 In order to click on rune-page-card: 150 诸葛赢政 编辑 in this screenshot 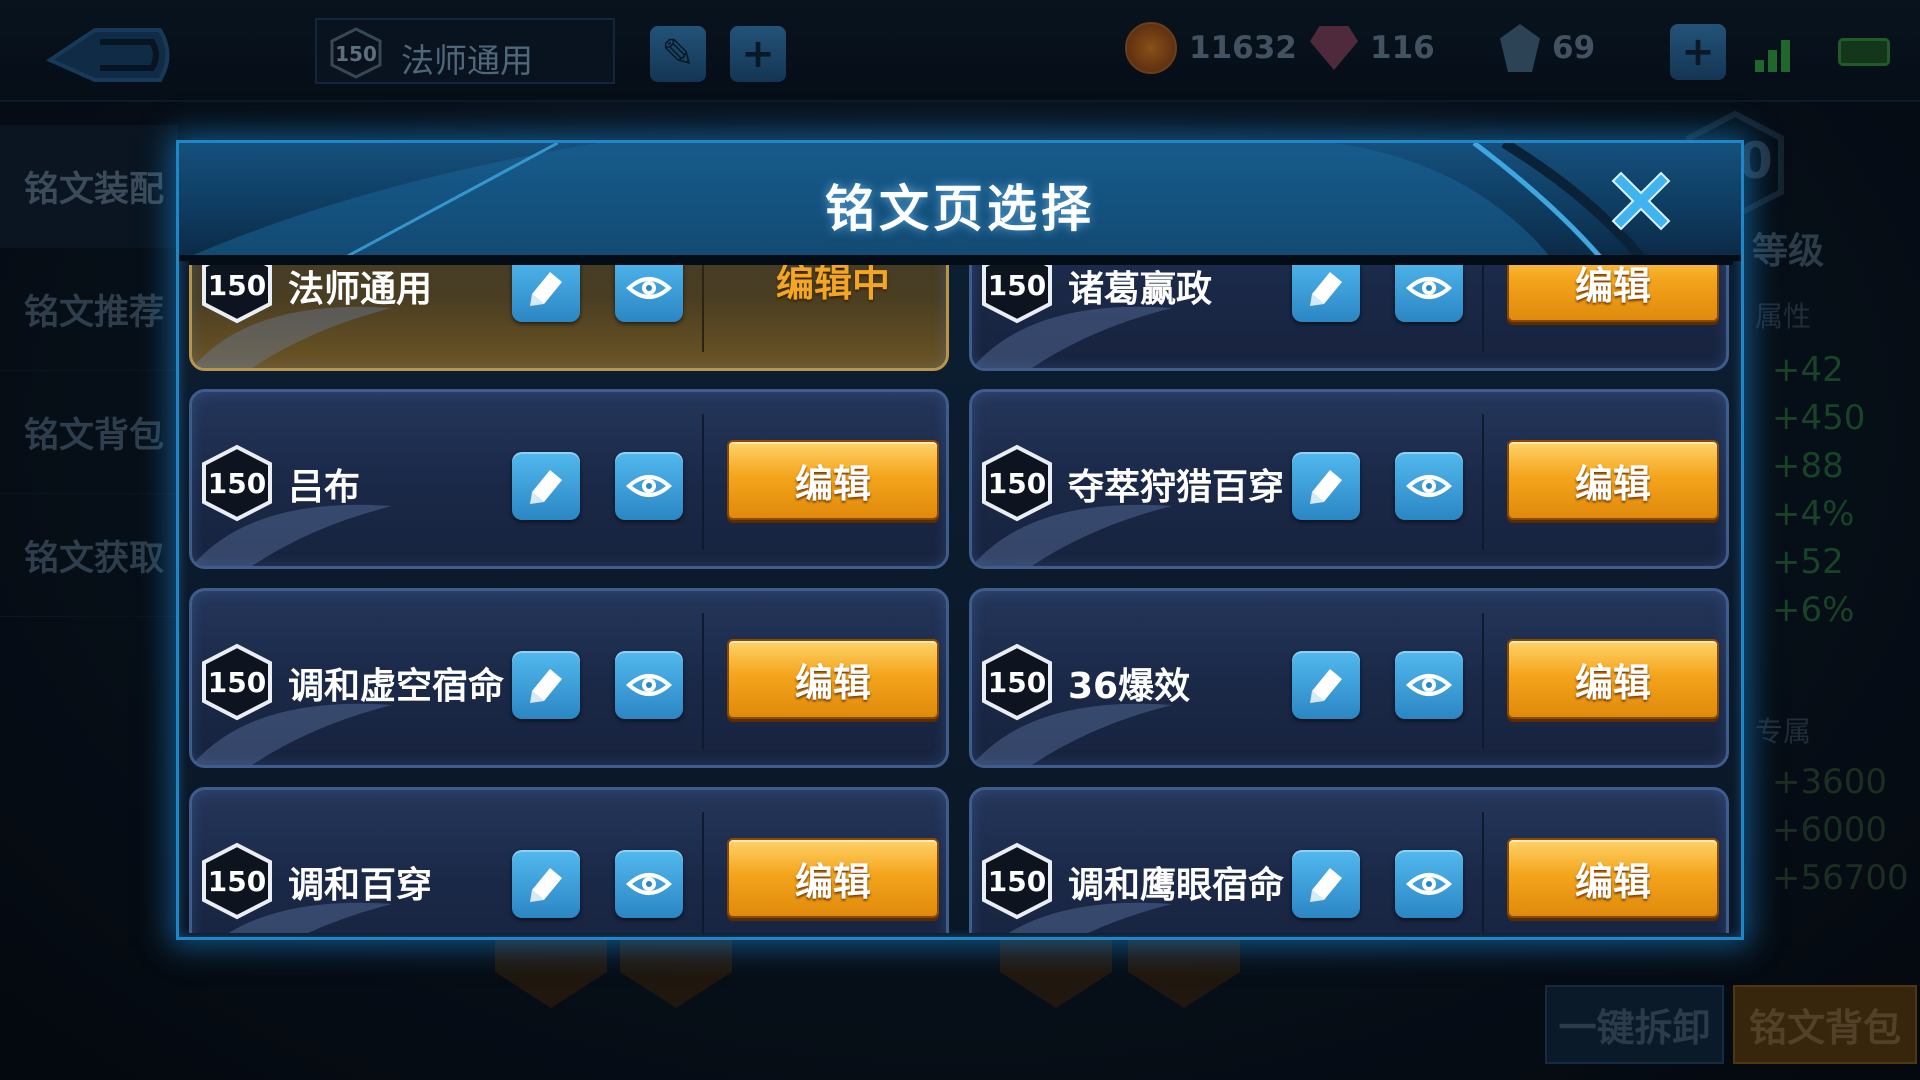, I will do `click(1349, 316)`.